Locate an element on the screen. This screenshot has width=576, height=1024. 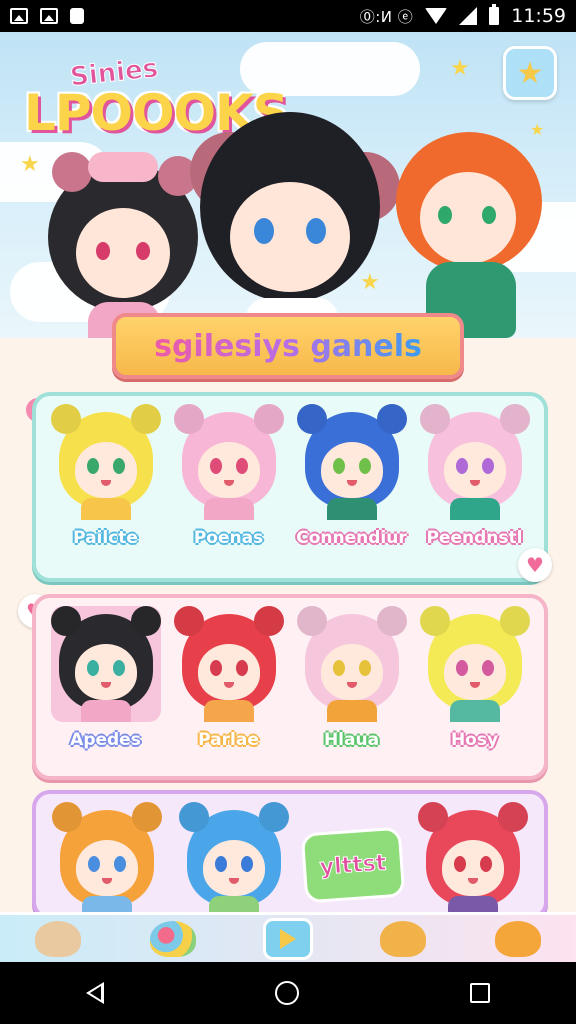
section-title: sgilesiys ganels is located at coordinates (288, 346).